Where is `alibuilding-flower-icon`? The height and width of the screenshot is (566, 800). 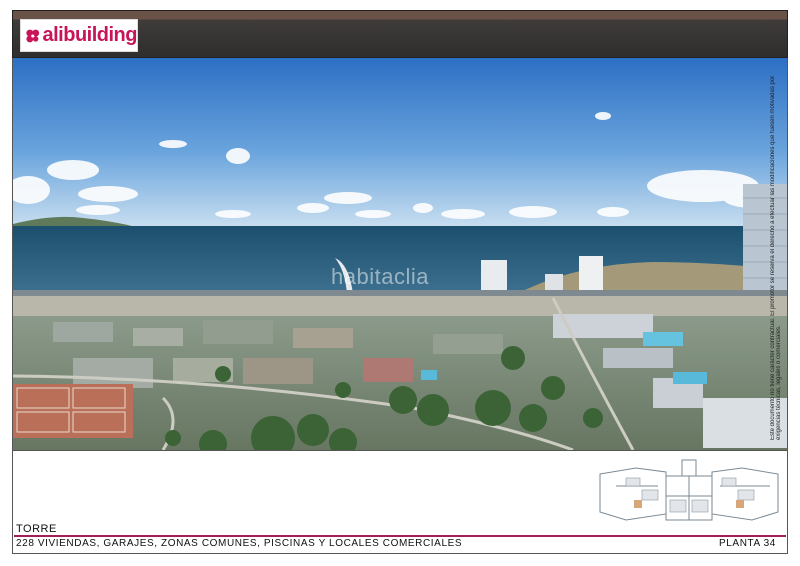
alibuilding-flower-icon is located at coordinates (33, 35).